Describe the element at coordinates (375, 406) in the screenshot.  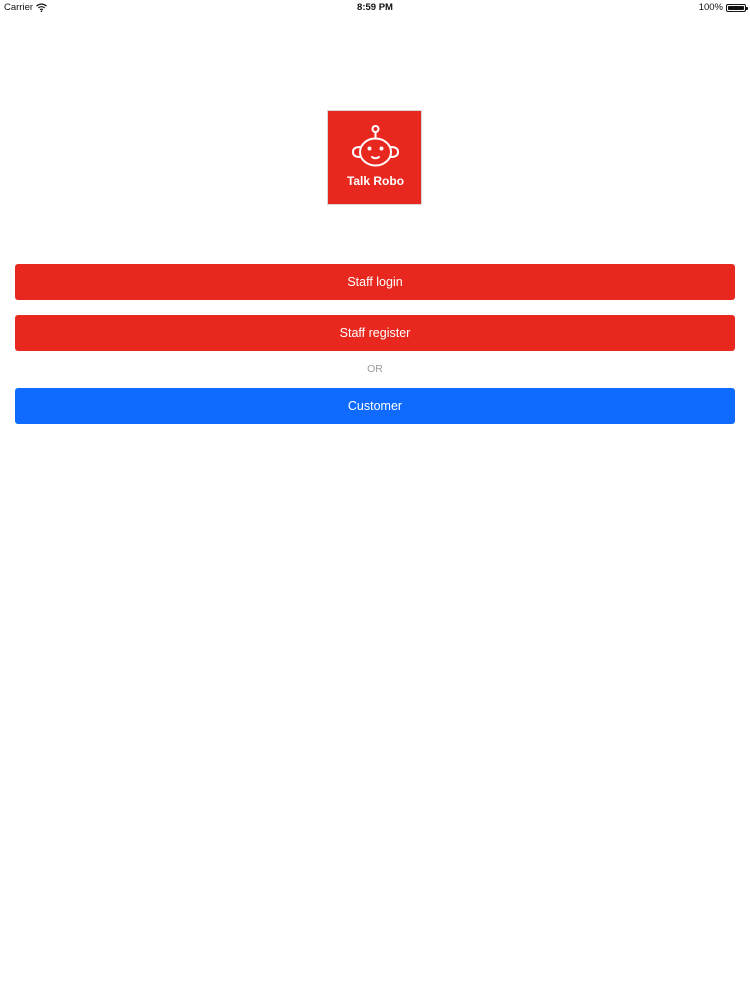
I see `customer-button: Customer` at that location.